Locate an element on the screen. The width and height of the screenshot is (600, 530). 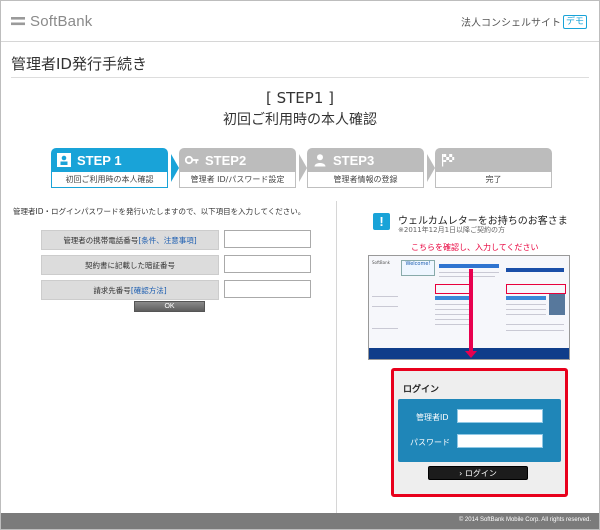
id-card-icon is located at coordinates (64, 160).